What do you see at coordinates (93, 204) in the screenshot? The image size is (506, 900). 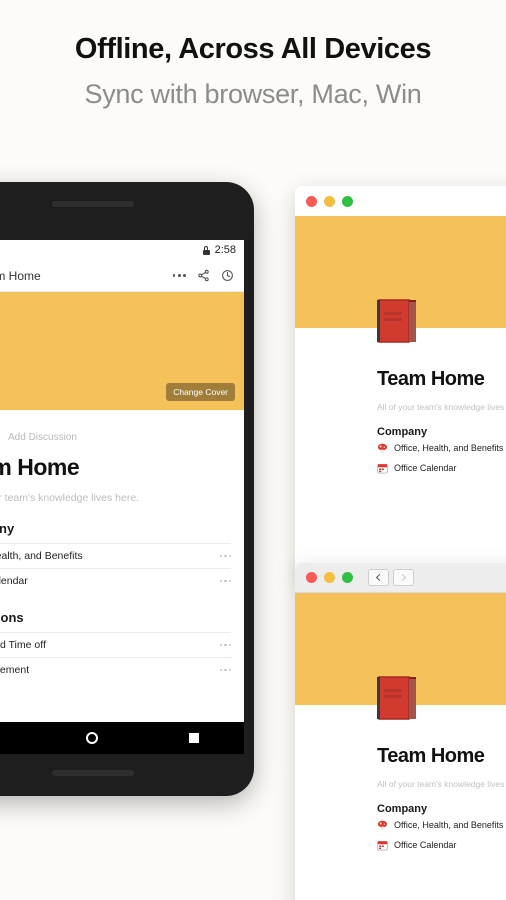 I see `phone-earpiece-grille` at bounding box center [93, 204].